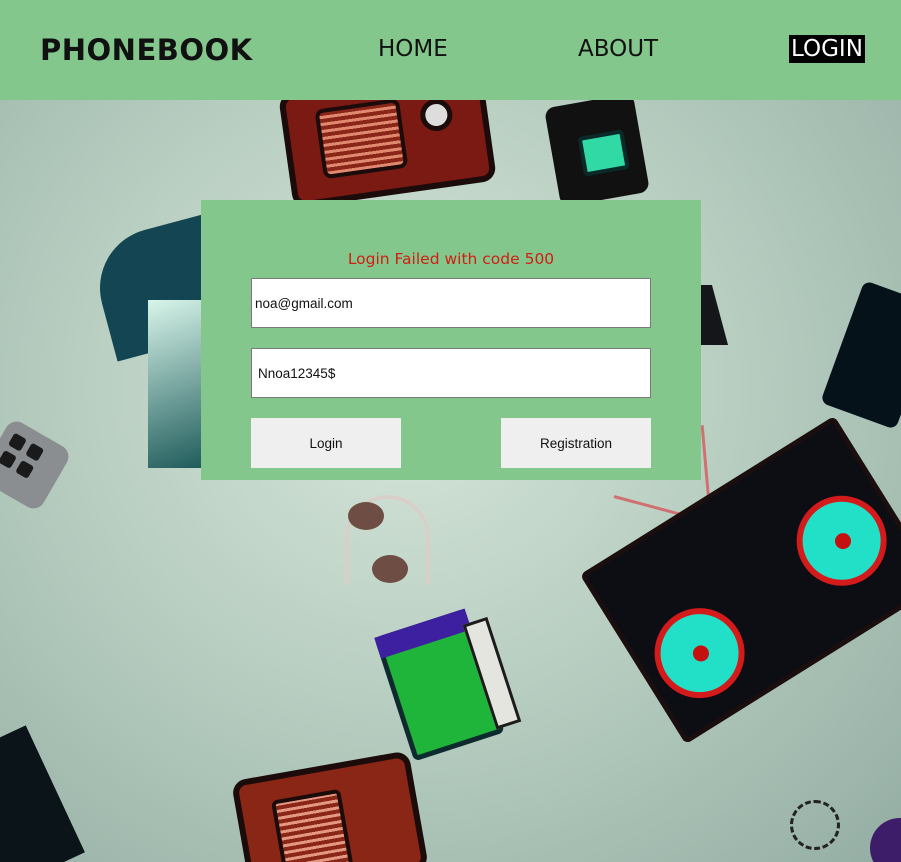 The image size is (901, 862). I want to click on nav-home-link: HOME, so click(413, 49).